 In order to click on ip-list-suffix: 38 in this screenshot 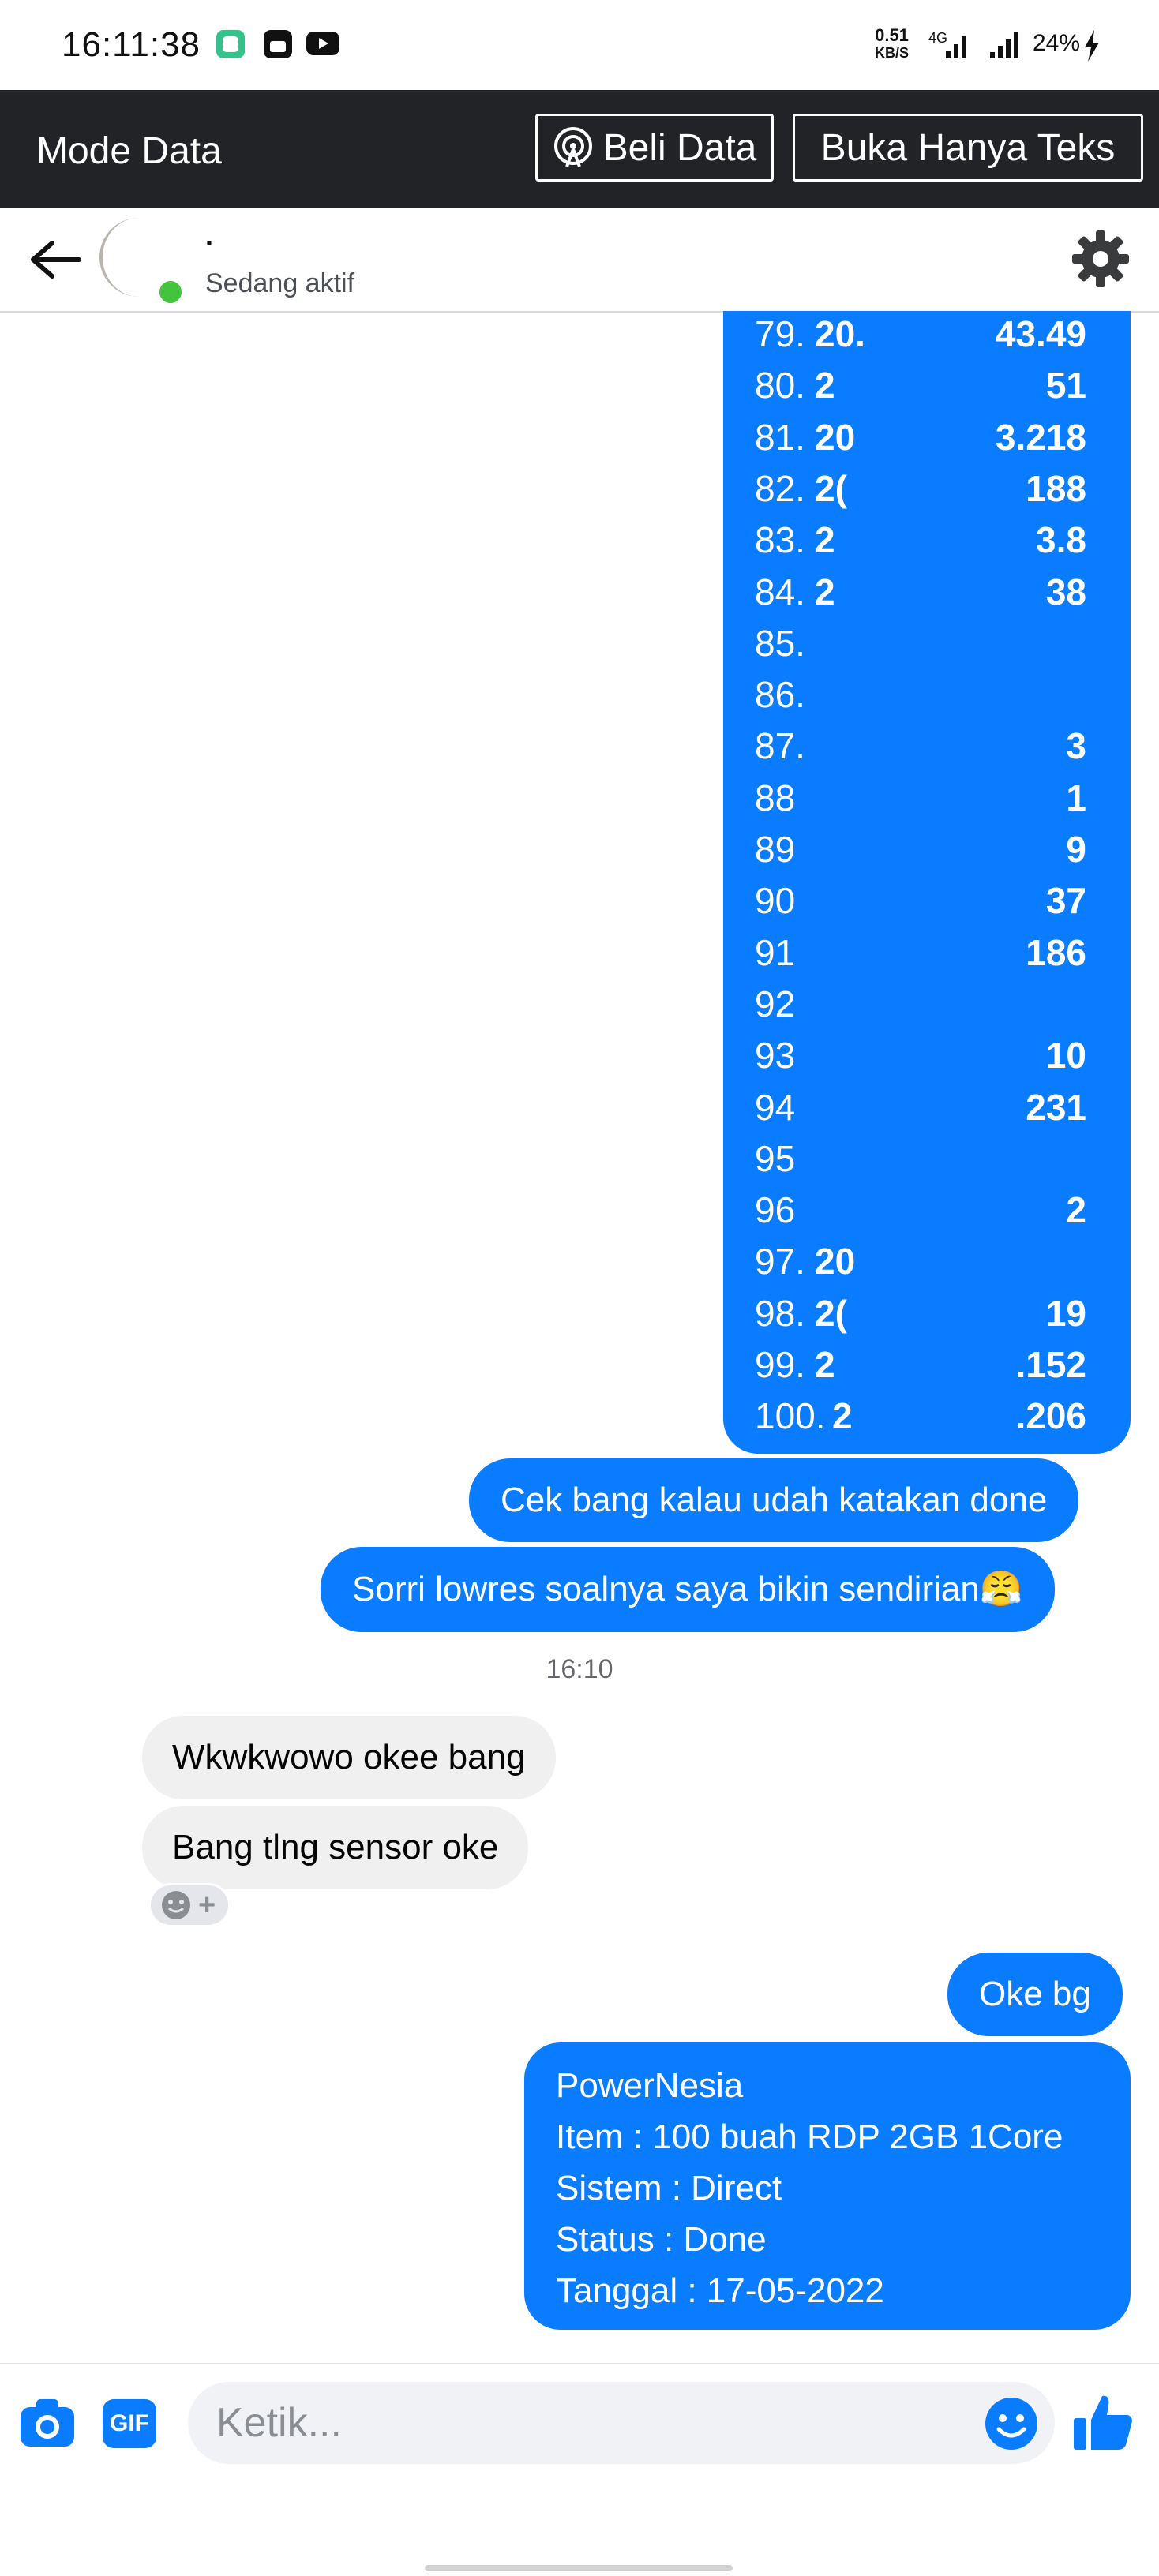, I will do `click(1065, 591)`.